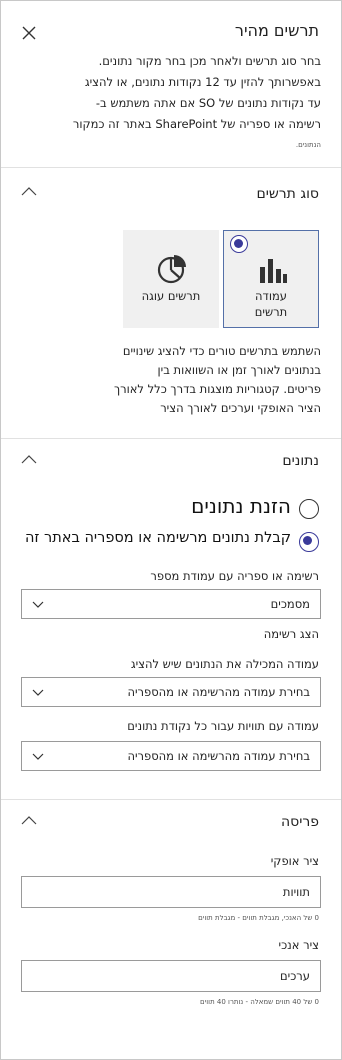 This screenshot has width=342, height=1060. What do you see at coordinates (158, 538) in the screenshot?
I see `get-data-label: קבלת נתונים מרשימה או מספריה באתר זה` at bounding box center [158, 538].